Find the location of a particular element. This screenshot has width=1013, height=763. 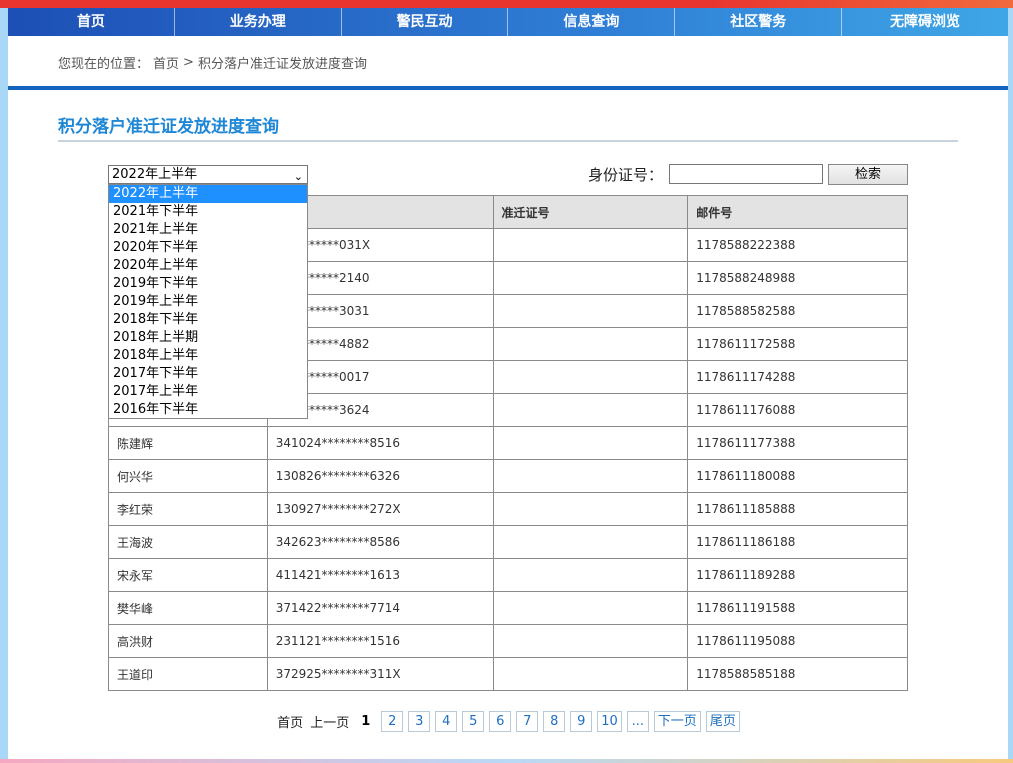

main-nav: 首页 业务办理 警民互动 信息查询 社区警务 无障碍浏览 is located at coordinates (508, 22).